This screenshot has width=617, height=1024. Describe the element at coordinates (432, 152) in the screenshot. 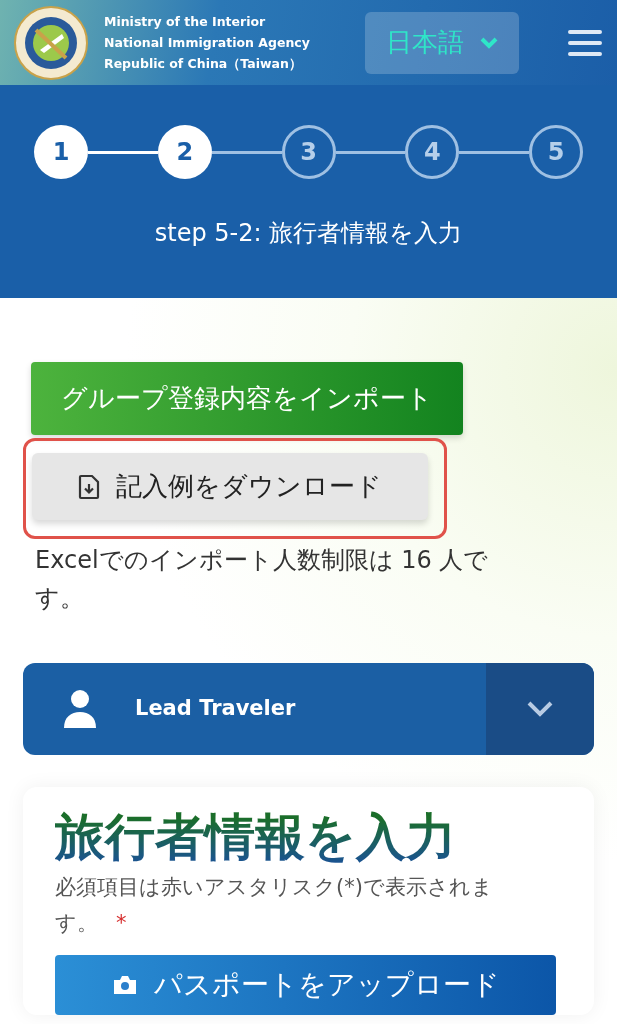

I see `step-indicator: 4` at that location.